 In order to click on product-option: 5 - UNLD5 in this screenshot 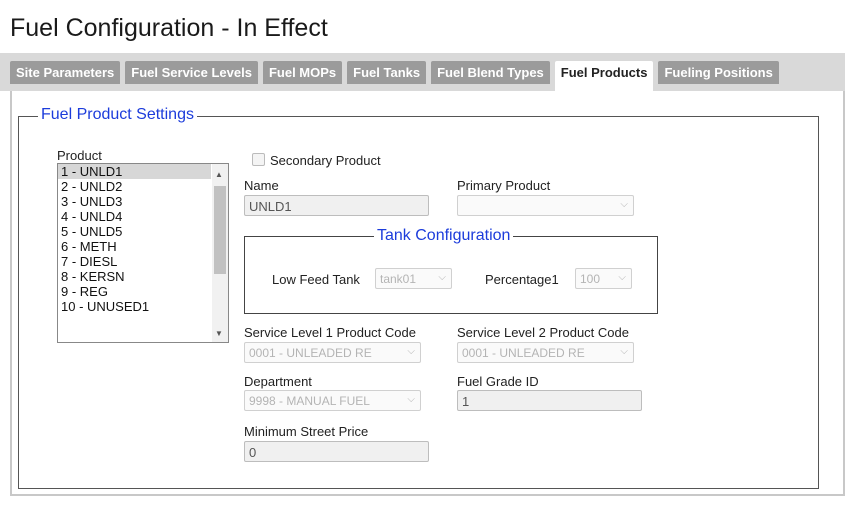, I will do `click(134, 231)`.